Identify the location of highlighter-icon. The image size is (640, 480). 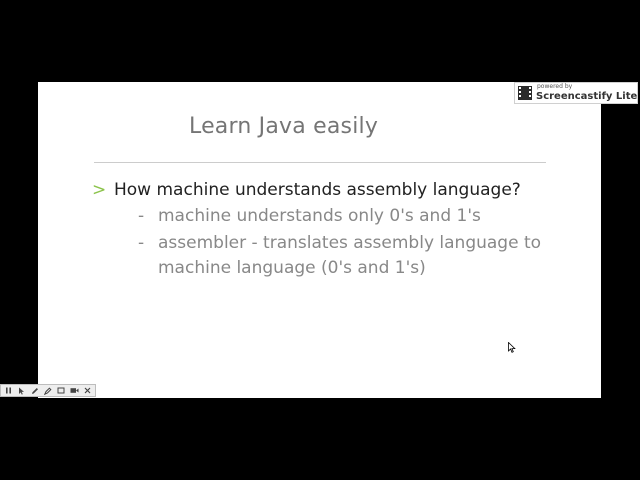
(47, 390).